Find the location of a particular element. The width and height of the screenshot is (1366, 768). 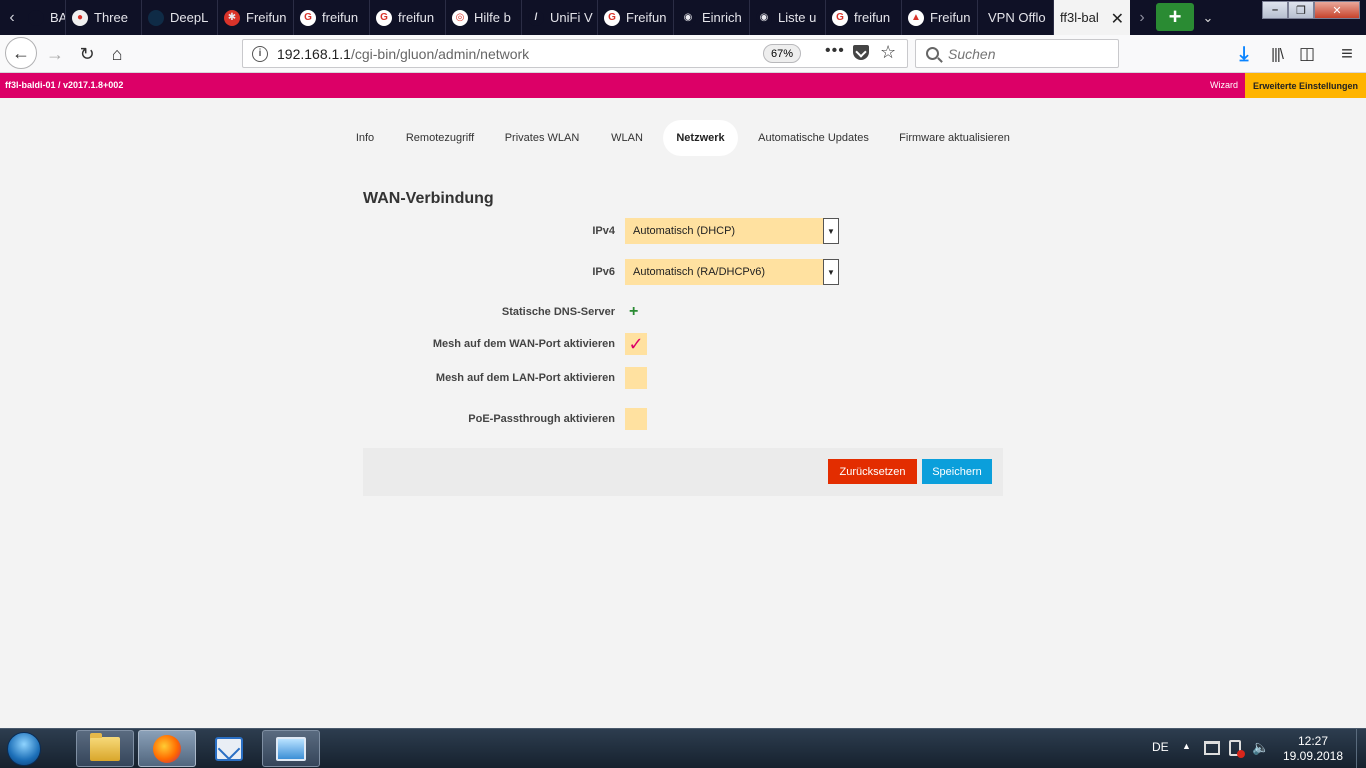

mesh-lan-checkbox is located at coordinates (636, 378).